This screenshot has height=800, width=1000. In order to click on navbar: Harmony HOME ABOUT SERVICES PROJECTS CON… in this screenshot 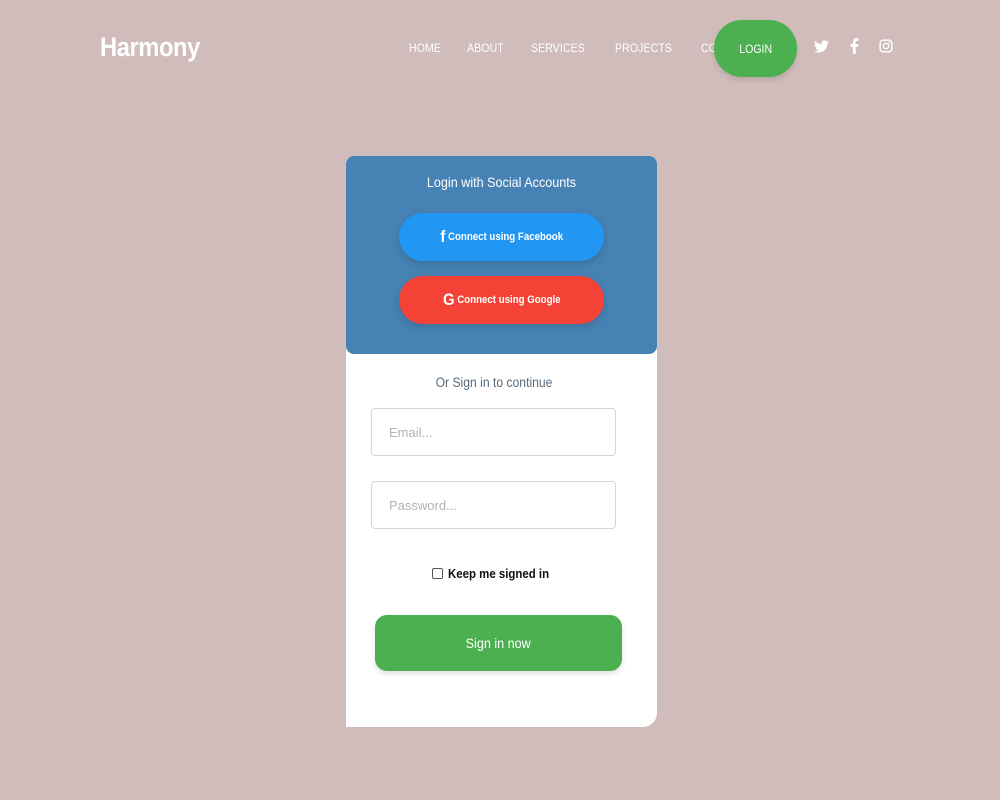, I will do `click(500, 50)`.